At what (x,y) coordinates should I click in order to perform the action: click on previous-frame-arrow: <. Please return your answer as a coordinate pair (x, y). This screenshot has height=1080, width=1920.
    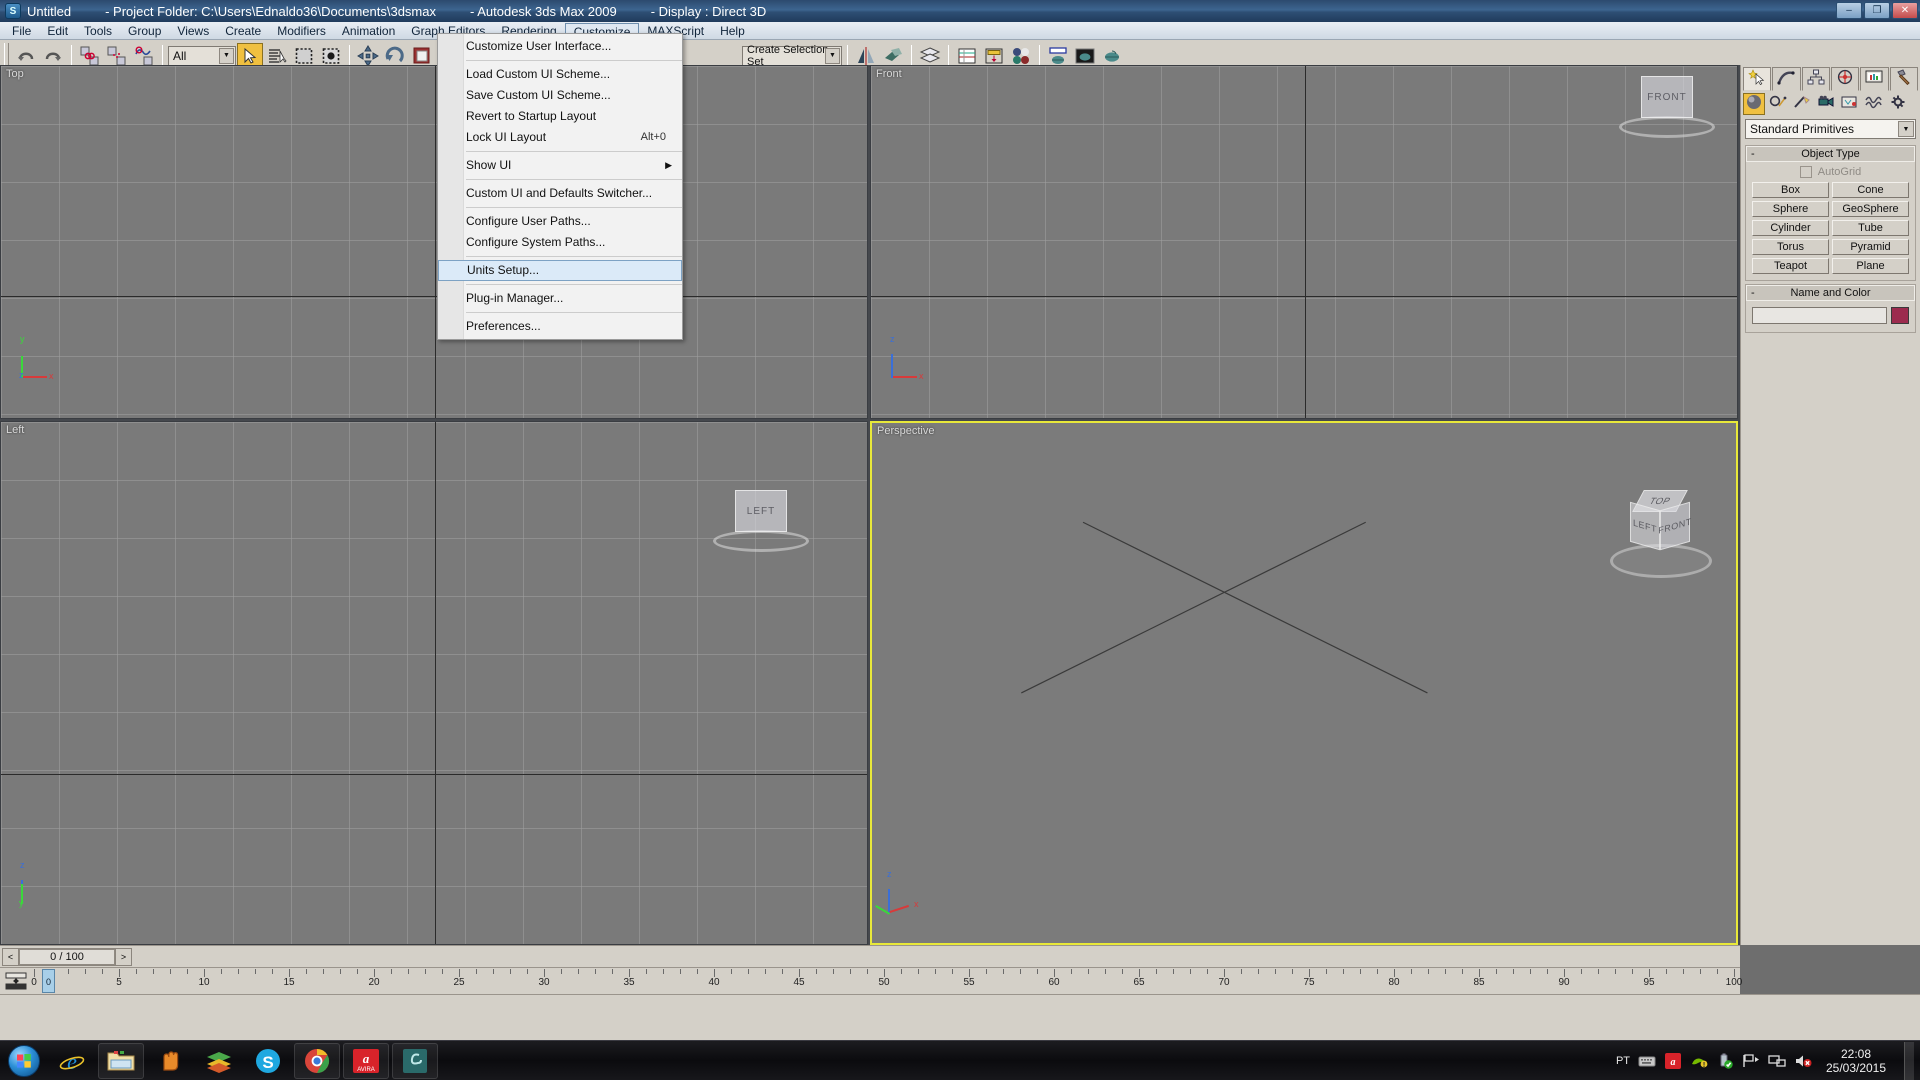
    Looking at the image, I should click on (11, 956).